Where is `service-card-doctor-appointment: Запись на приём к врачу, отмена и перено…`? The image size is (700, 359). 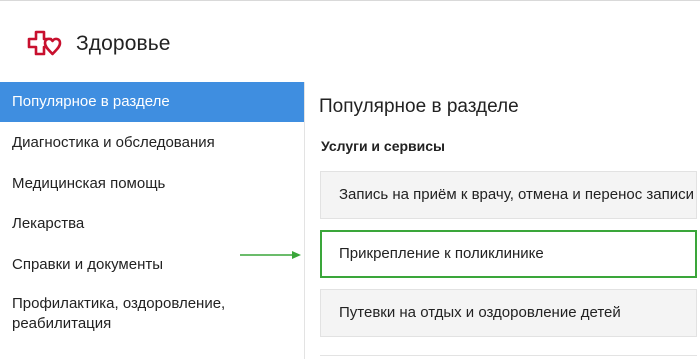 service-card-doctor-appointment: Запись на приём к врачу, отмена и перено… is located at coordinates (508, 195).